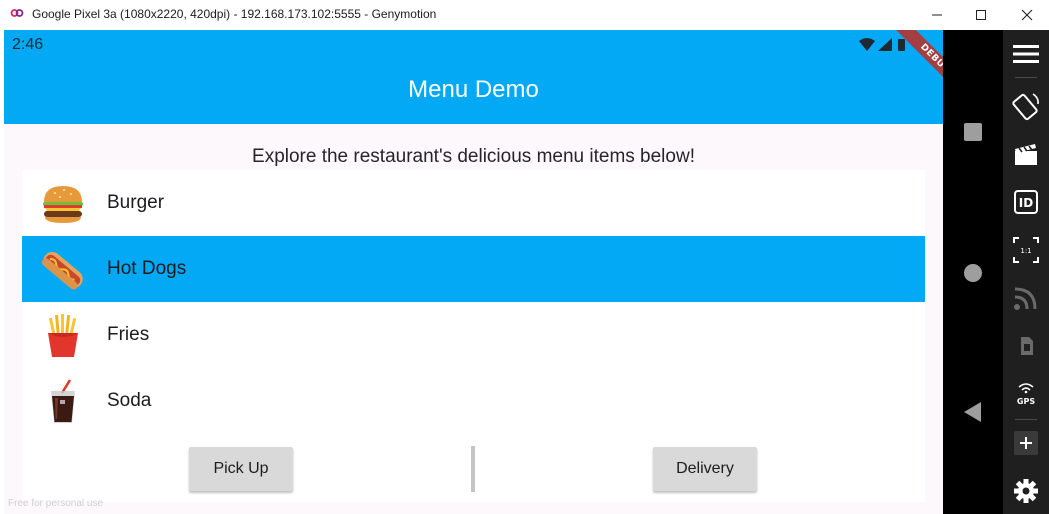  I want to click on menu-item-label: Fries, so click(128, 334).